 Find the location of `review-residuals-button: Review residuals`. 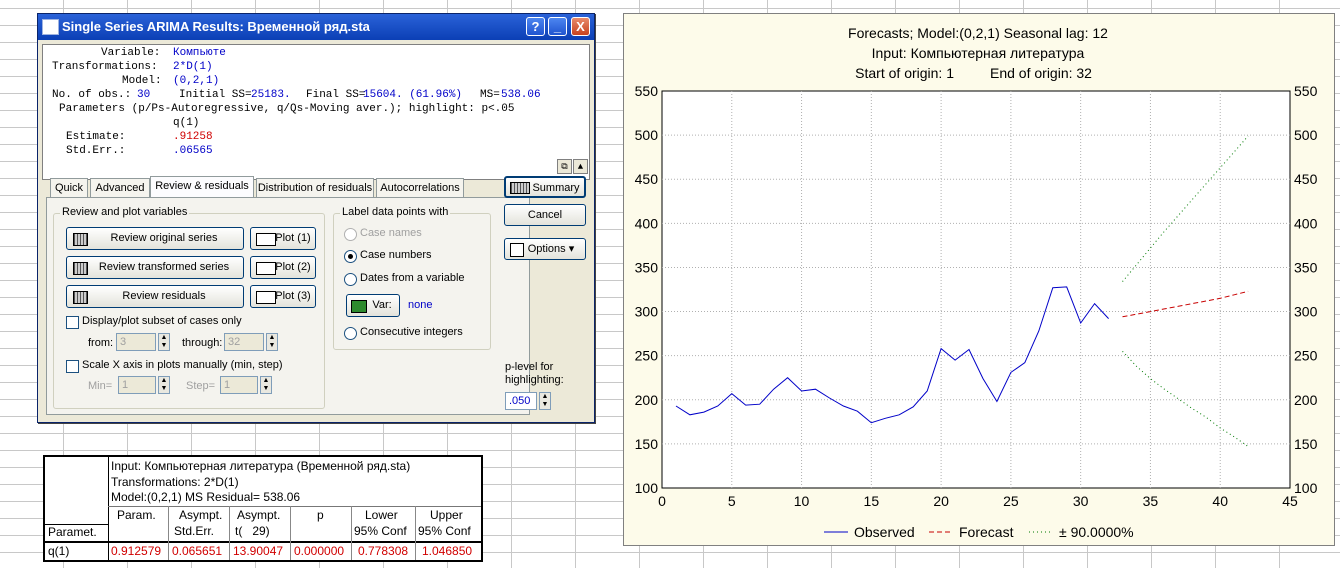

review-residuals-button: Review residuals is located at coordinates (155, 296).